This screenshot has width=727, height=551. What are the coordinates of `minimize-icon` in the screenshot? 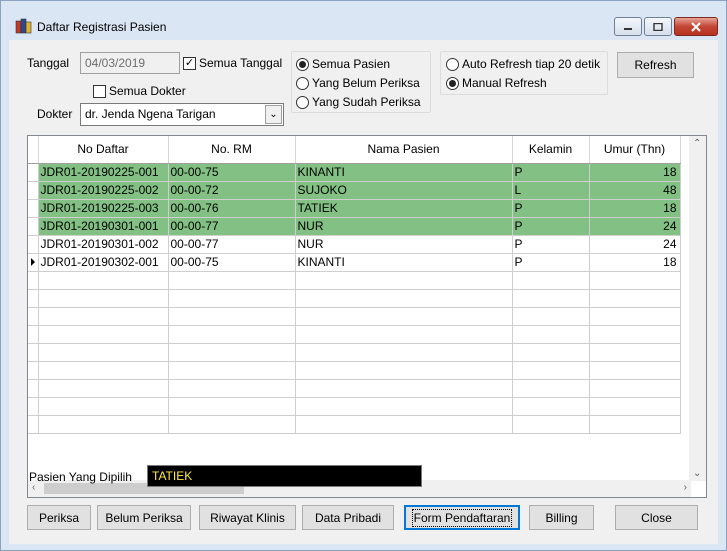 It's located at (628, 28).